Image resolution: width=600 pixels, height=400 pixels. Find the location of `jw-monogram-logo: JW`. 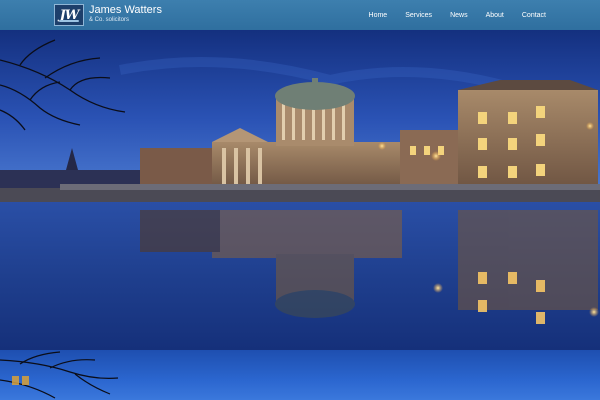

jw-monogram-logo: JW is located at coordinates (69, 15).